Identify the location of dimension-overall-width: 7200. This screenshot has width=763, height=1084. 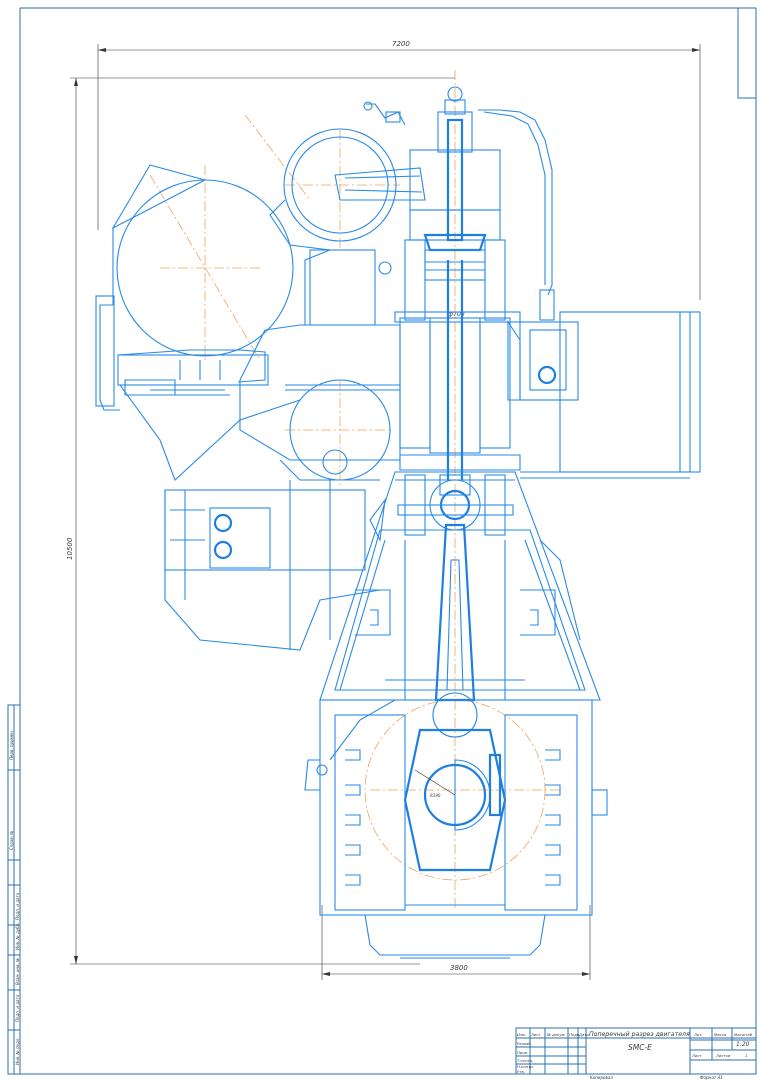
(401, 44).